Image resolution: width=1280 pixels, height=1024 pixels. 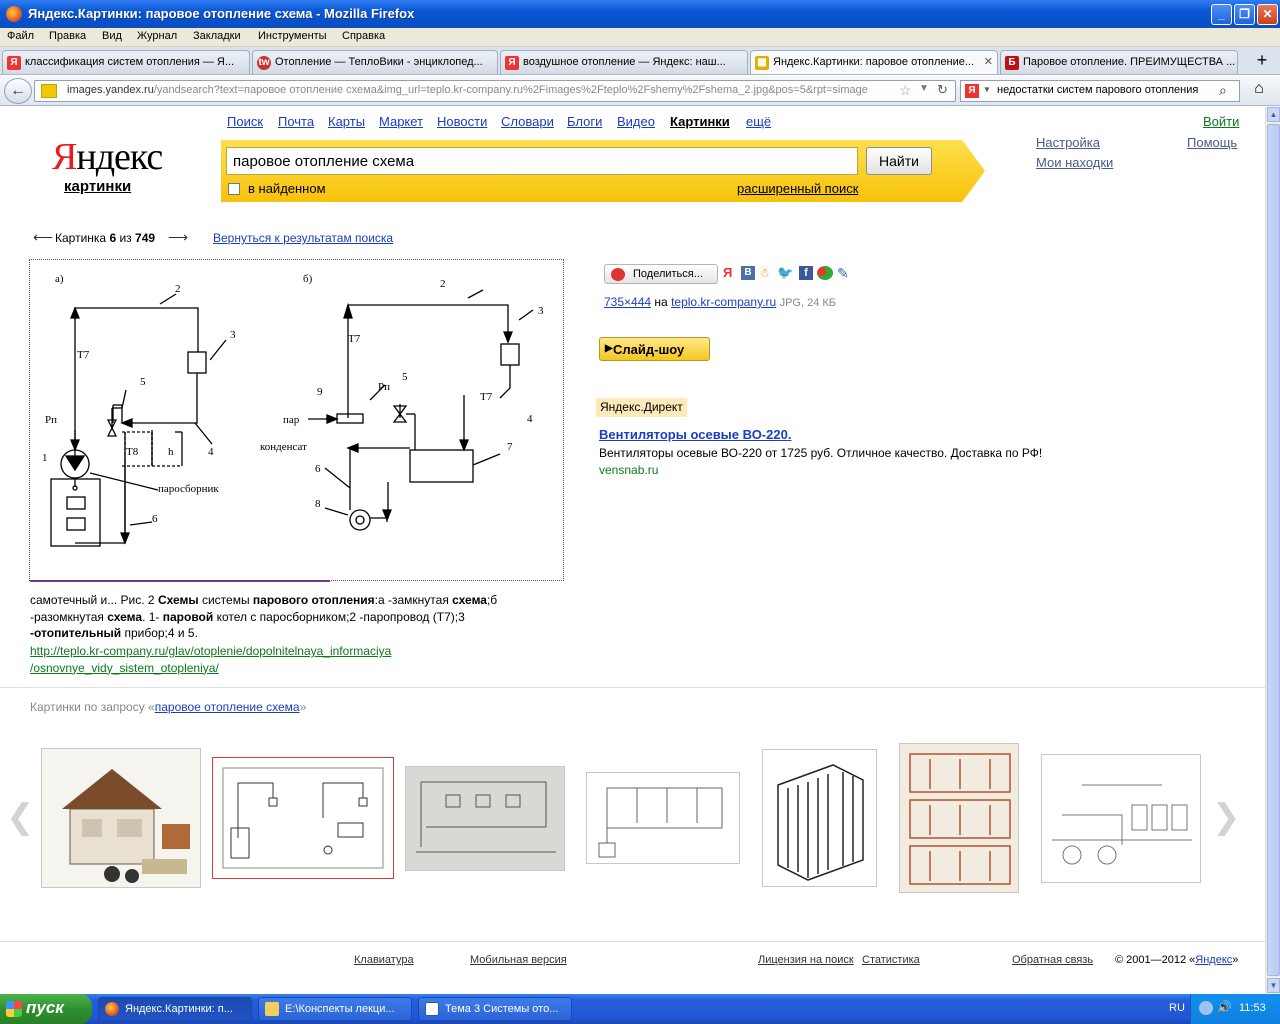 I want to click on scroll-up-icon: ▲, so click(x=1273, y=114).